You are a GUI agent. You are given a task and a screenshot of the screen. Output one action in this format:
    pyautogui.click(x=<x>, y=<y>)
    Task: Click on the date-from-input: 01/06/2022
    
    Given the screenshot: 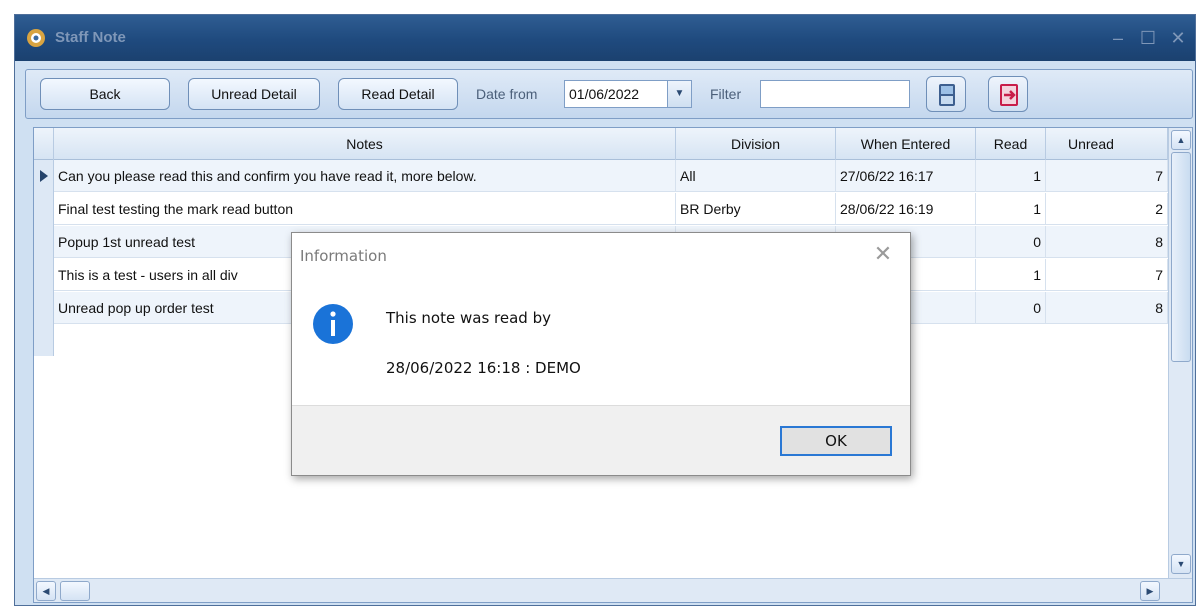 What is the action you would take?
    pyautogui.click(x=616, y=94)
    